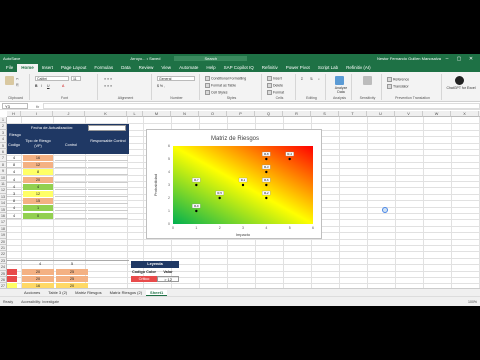 The image size is (480, 360). I want to click on paste-icon, so click(9, 80).